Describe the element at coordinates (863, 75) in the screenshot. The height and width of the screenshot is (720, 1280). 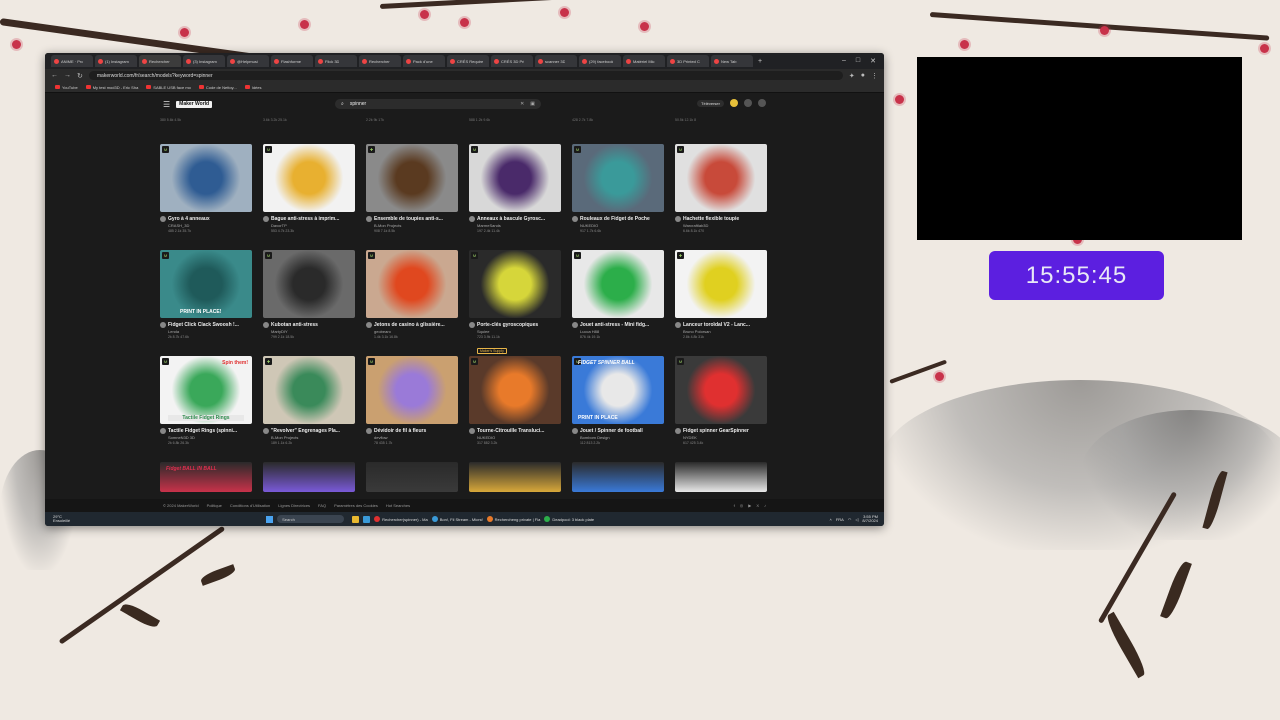
I see `profile-icon: ●` at that location.